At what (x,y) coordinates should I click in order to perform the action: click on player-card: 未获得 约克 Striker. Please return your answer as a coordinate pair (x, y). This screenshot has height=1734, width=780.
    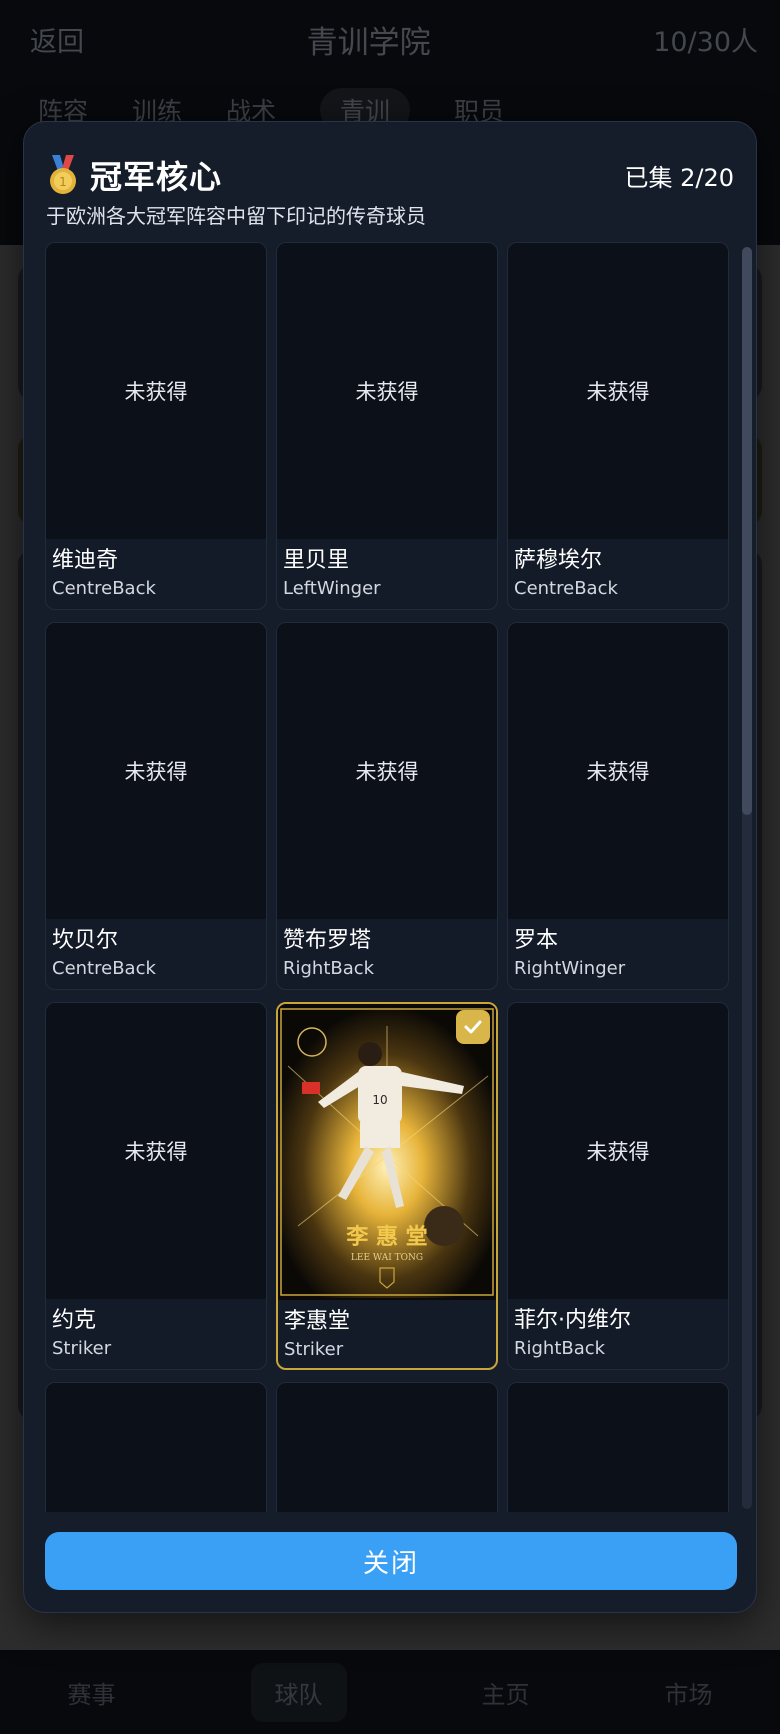
    Looking at the image, I should click on (156, 1186).